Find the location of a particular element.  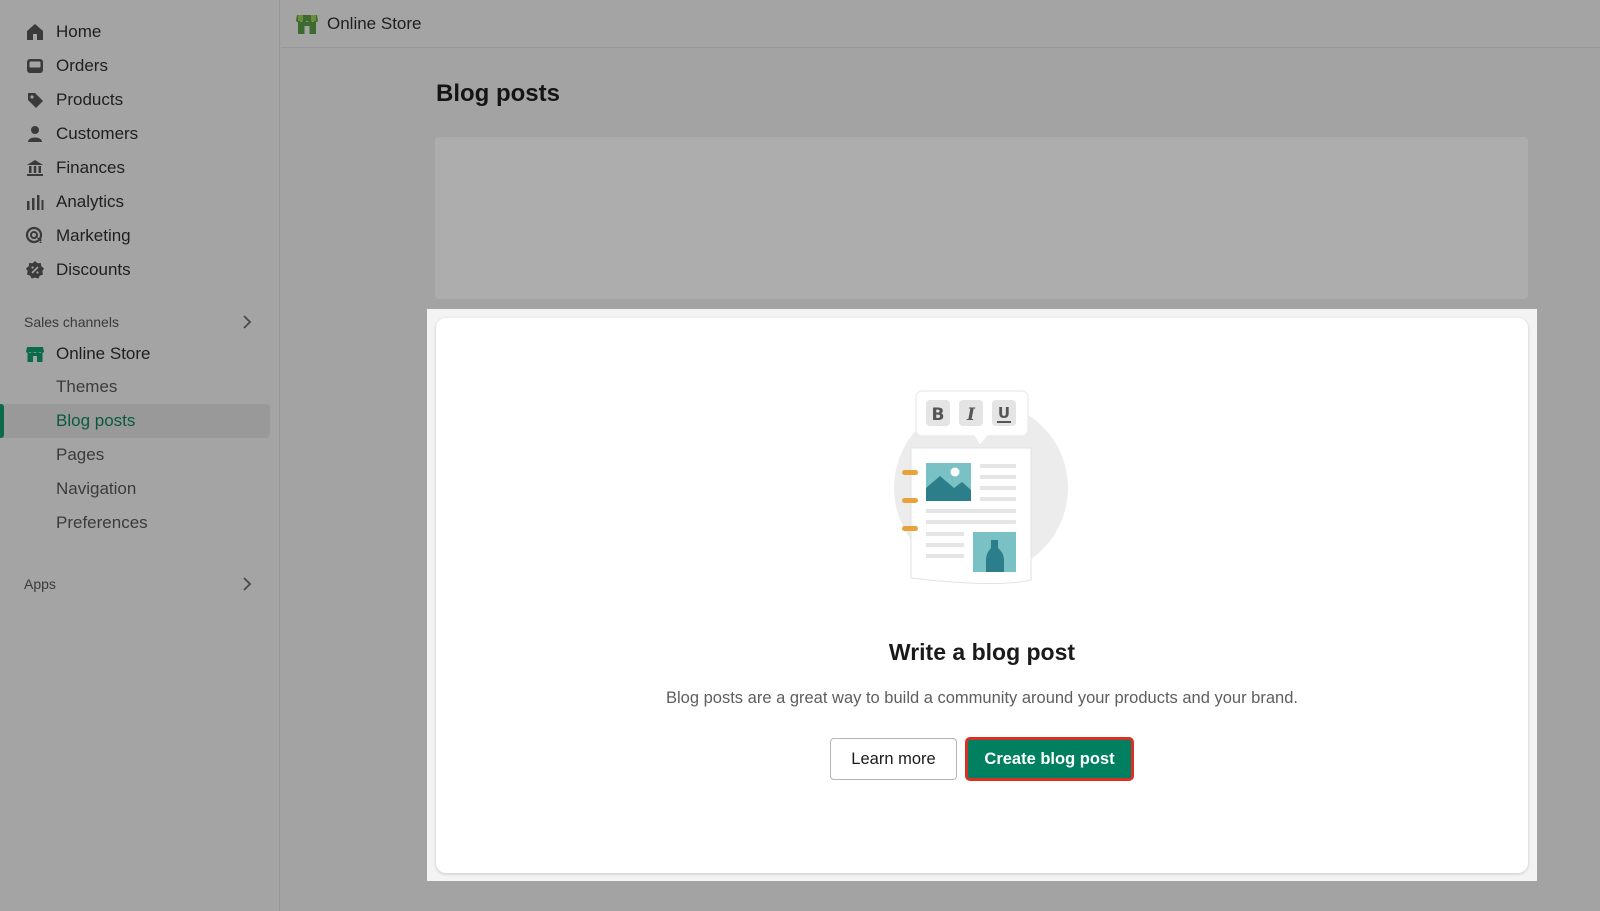

sidebar-subitem-blog-posts: Blog posts is located at coordinates (135, 421).